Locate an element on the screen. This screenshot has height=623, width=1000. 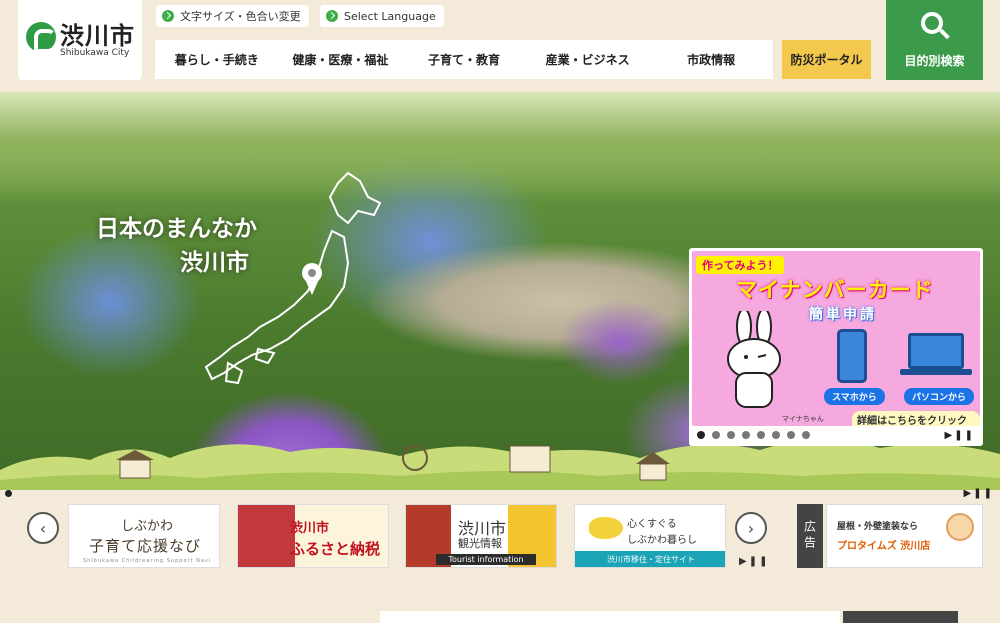
hero-slide-dot is located at coordinates (8, 493).